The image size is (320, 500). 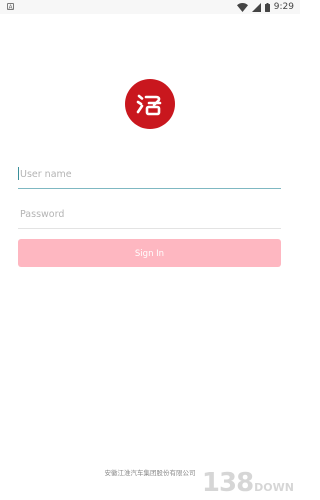 I want to click on status-bar-right: 9:29, so click(x=265, y=7).